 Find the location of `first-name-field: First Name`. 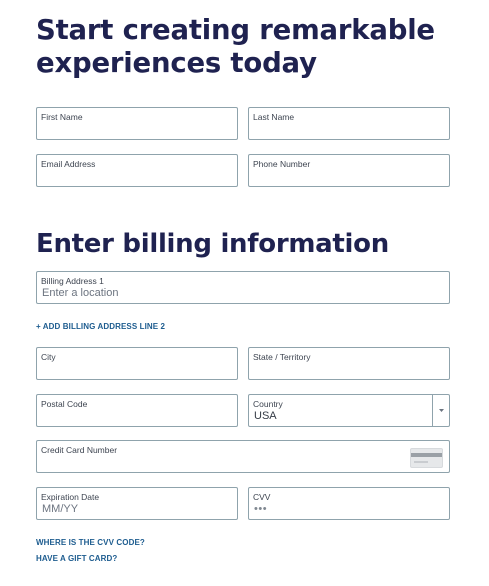

first-name-field: First Name is located at coordinates (137, 123).